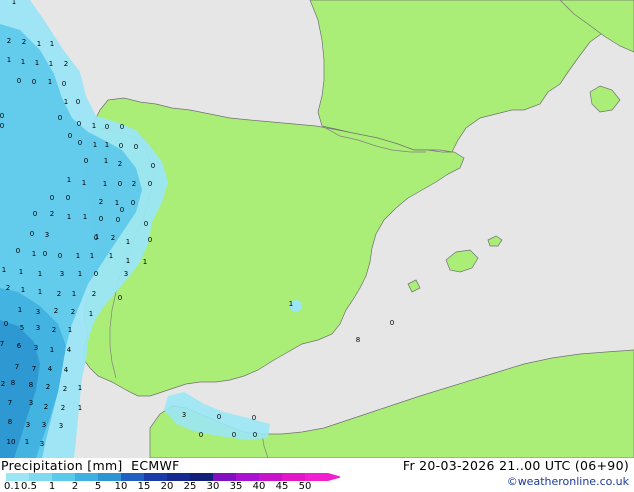  Describe the element at coordinates (213, 486) in the screenshot. I see `scale-tick-label: 30` at that location.